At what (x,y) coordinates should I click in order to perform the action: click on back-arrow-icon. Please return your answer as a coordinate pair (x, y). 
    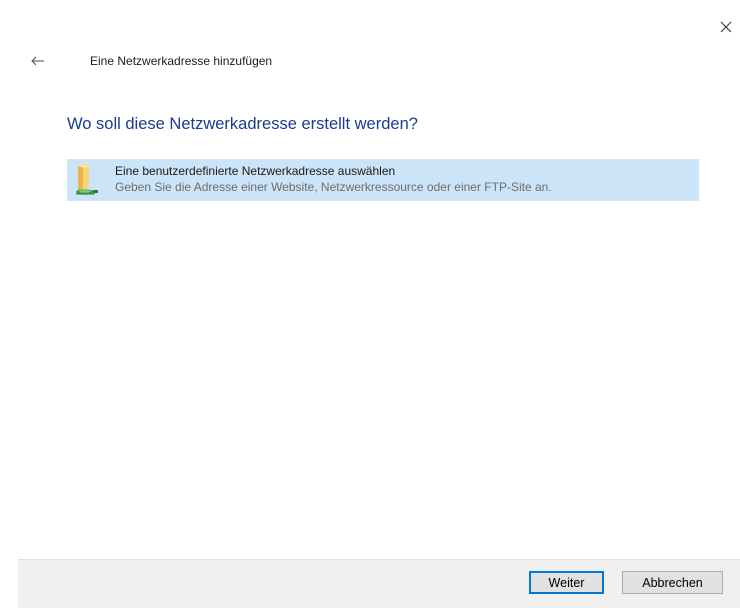
    Looking at the image, I should click on (37, 61).